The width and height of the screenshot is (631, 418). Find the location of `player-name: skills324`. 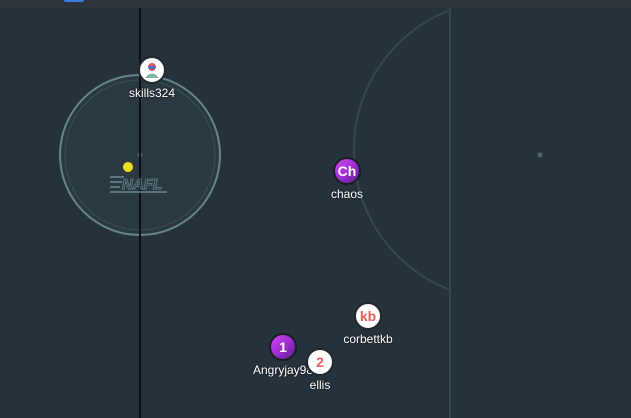

player-name: skills324 is located at coordinates (152, 93).